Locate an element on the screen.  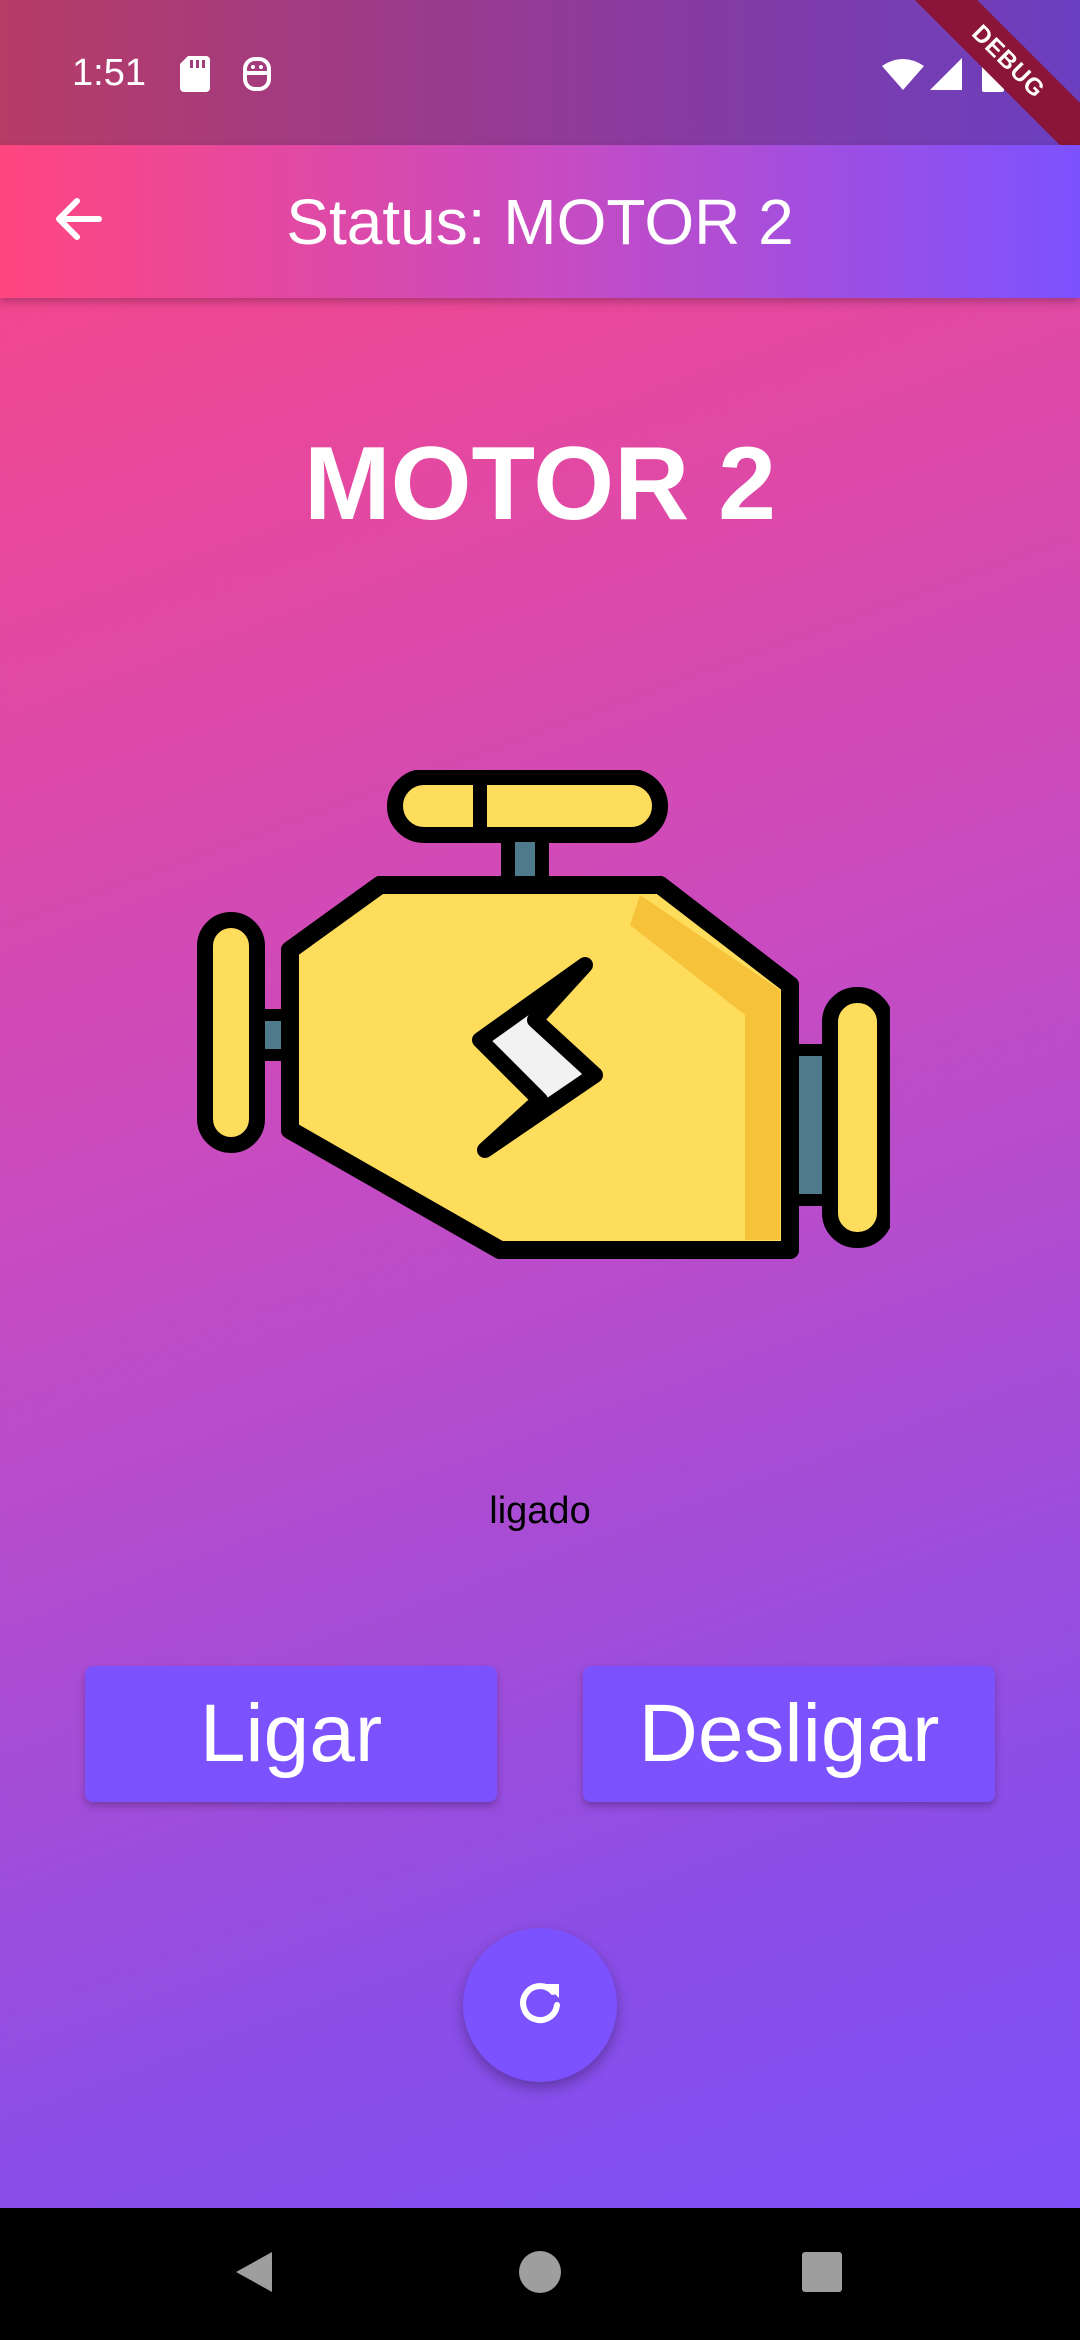
refresh-button is located at coordinates (540, 2005).